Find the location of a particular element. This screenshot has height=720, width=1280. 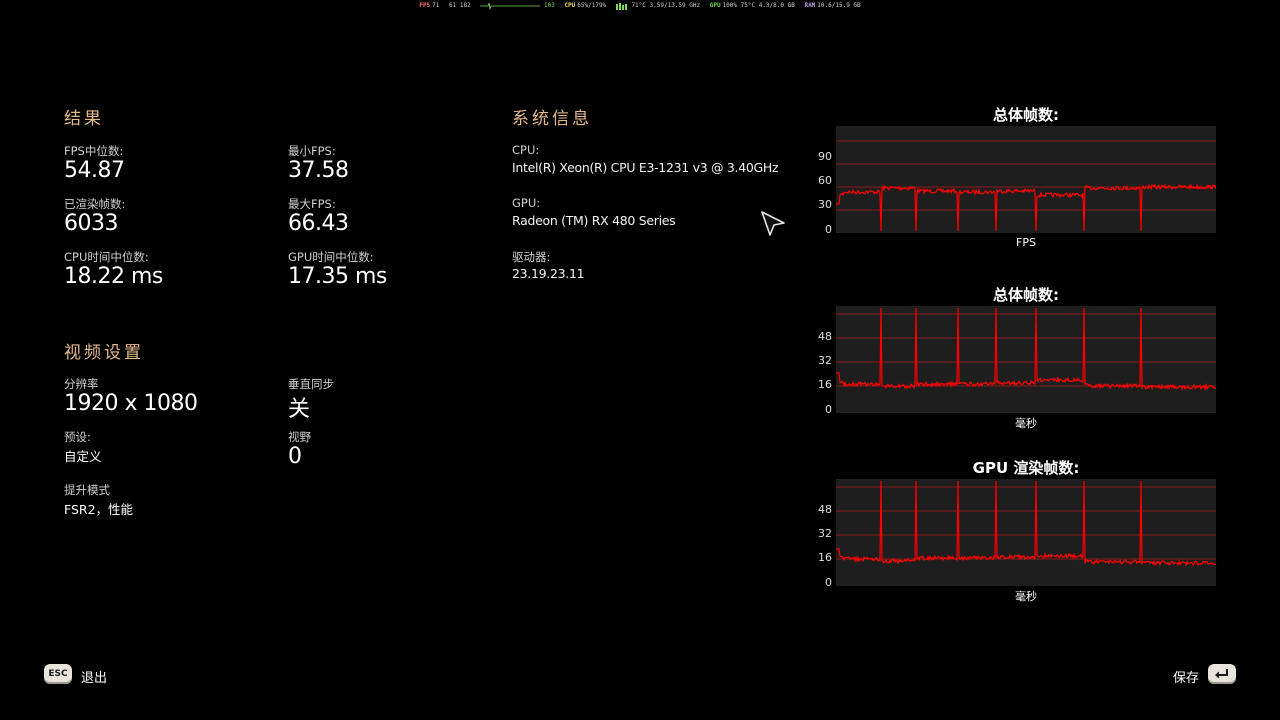

fps-tick-60: 60 is located at coordinates (825, 180).